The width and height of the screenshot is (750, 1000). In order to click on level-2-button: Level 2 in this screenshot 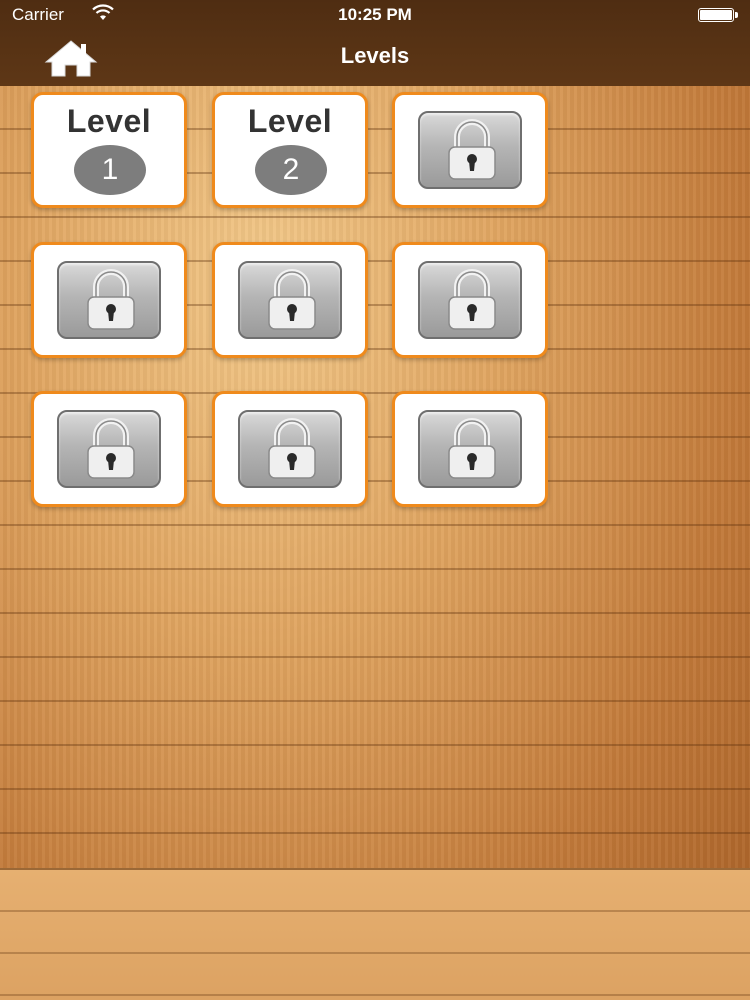, I will do `click(290, 150)`.